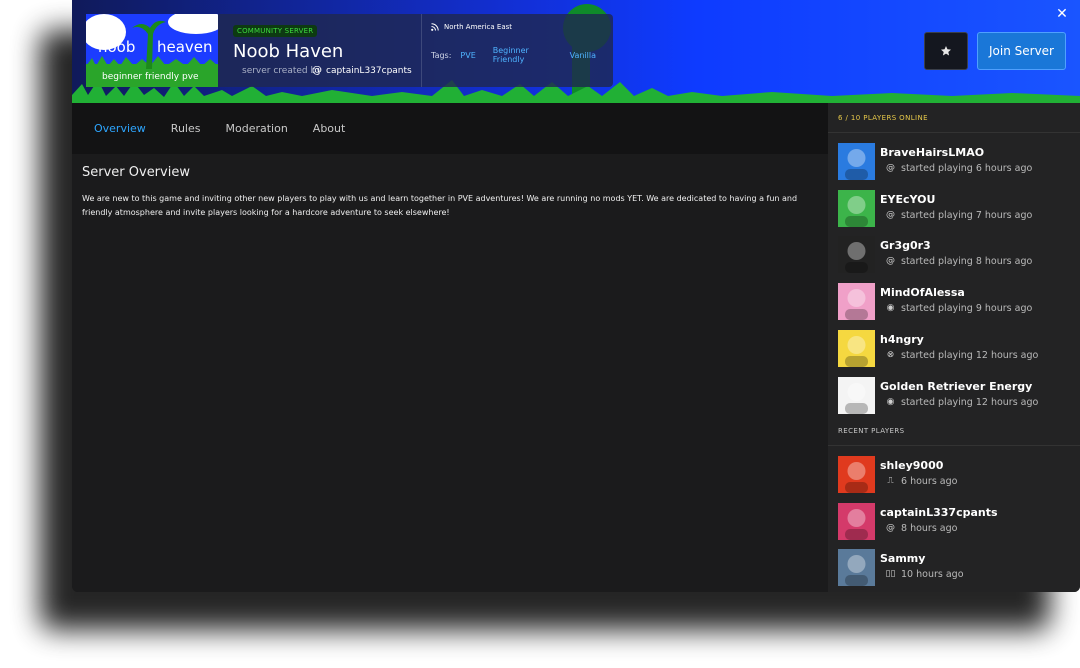 This screenshot has height=668, width=1080. What do you see at coordinates (152, 50) in the screenshot?
I see `server-logo: noob heaven beginner friendly pve` at bounding box center [152, 50].